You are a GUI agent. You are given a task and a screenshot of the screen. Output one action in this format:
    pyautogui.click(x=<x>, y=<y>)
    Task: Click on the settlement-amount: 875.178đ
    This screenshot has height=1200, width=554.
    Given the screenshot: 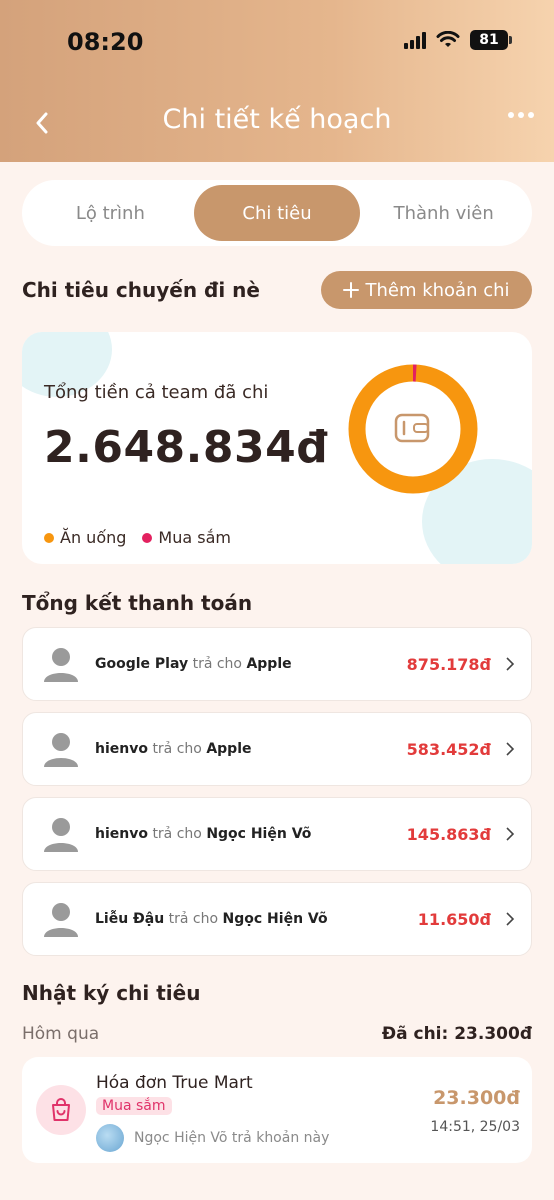 What is the action you would take?
    pyautogui.click(x=448, y=664)
    